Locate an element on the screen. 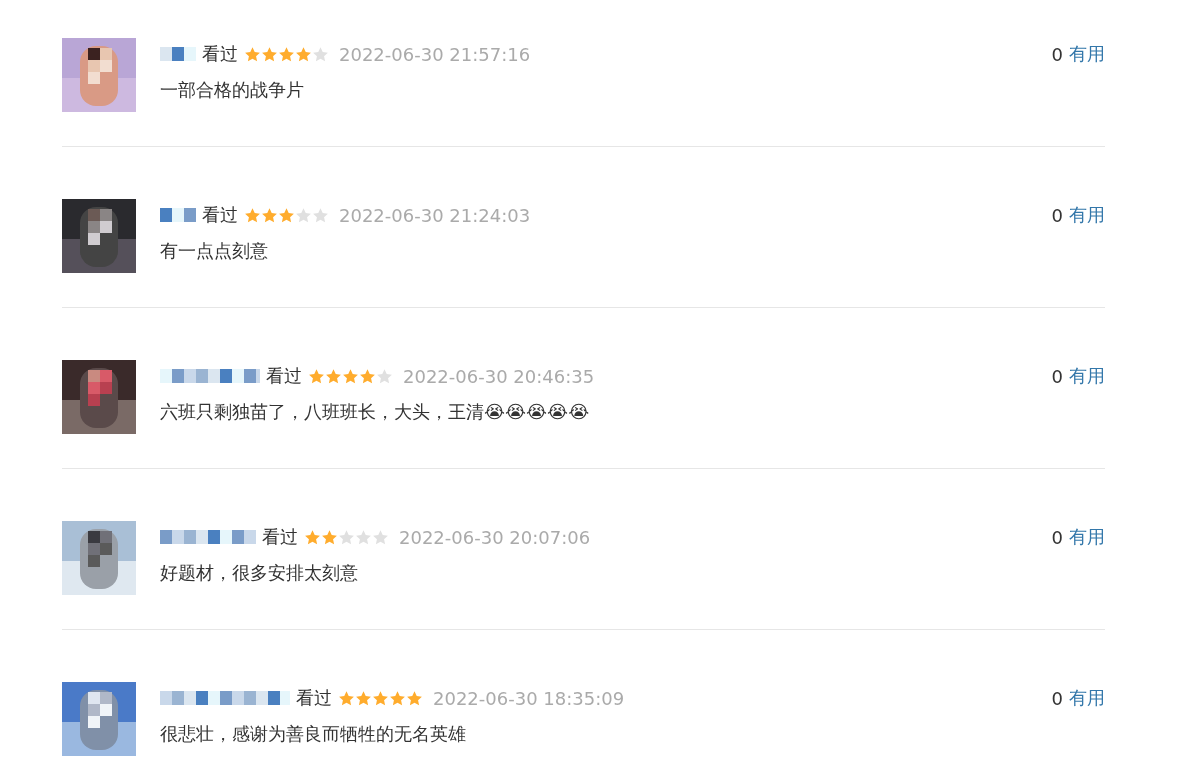 The width and height of the screenshot is (1200, 772). comment-time: 2022-06-30 21:24:03 is located at coordinates (435, 215).